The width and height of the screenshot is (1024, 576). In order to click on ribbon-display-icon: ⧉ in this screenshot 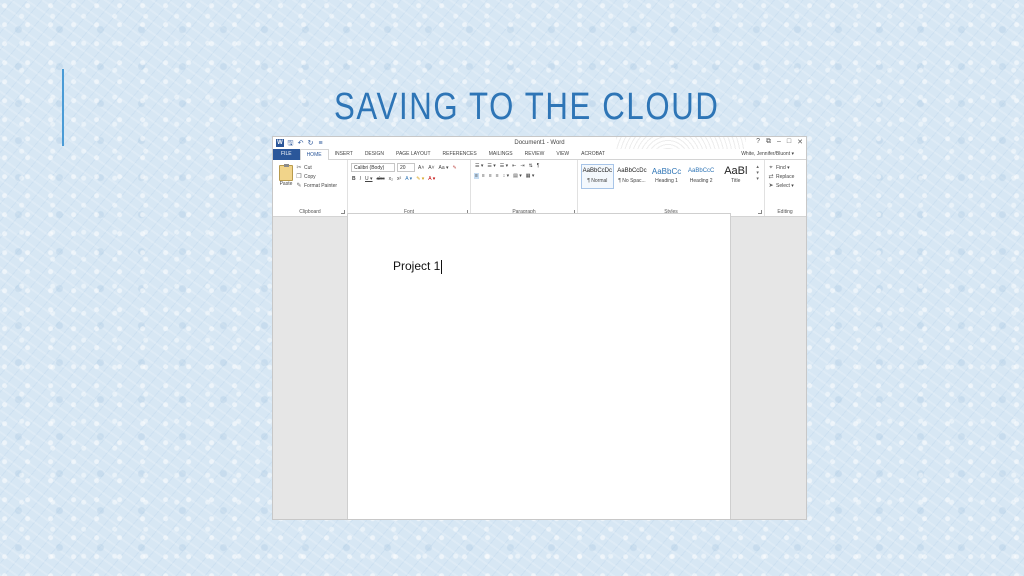, I will do `click(768, 142)`.